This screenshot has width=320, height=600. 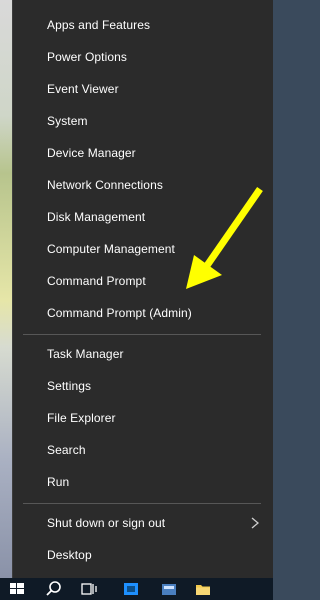 What do you see at coordinates (6, 289) in the screenshot?
I see `desktop-background` at bounding box center [6, 289].